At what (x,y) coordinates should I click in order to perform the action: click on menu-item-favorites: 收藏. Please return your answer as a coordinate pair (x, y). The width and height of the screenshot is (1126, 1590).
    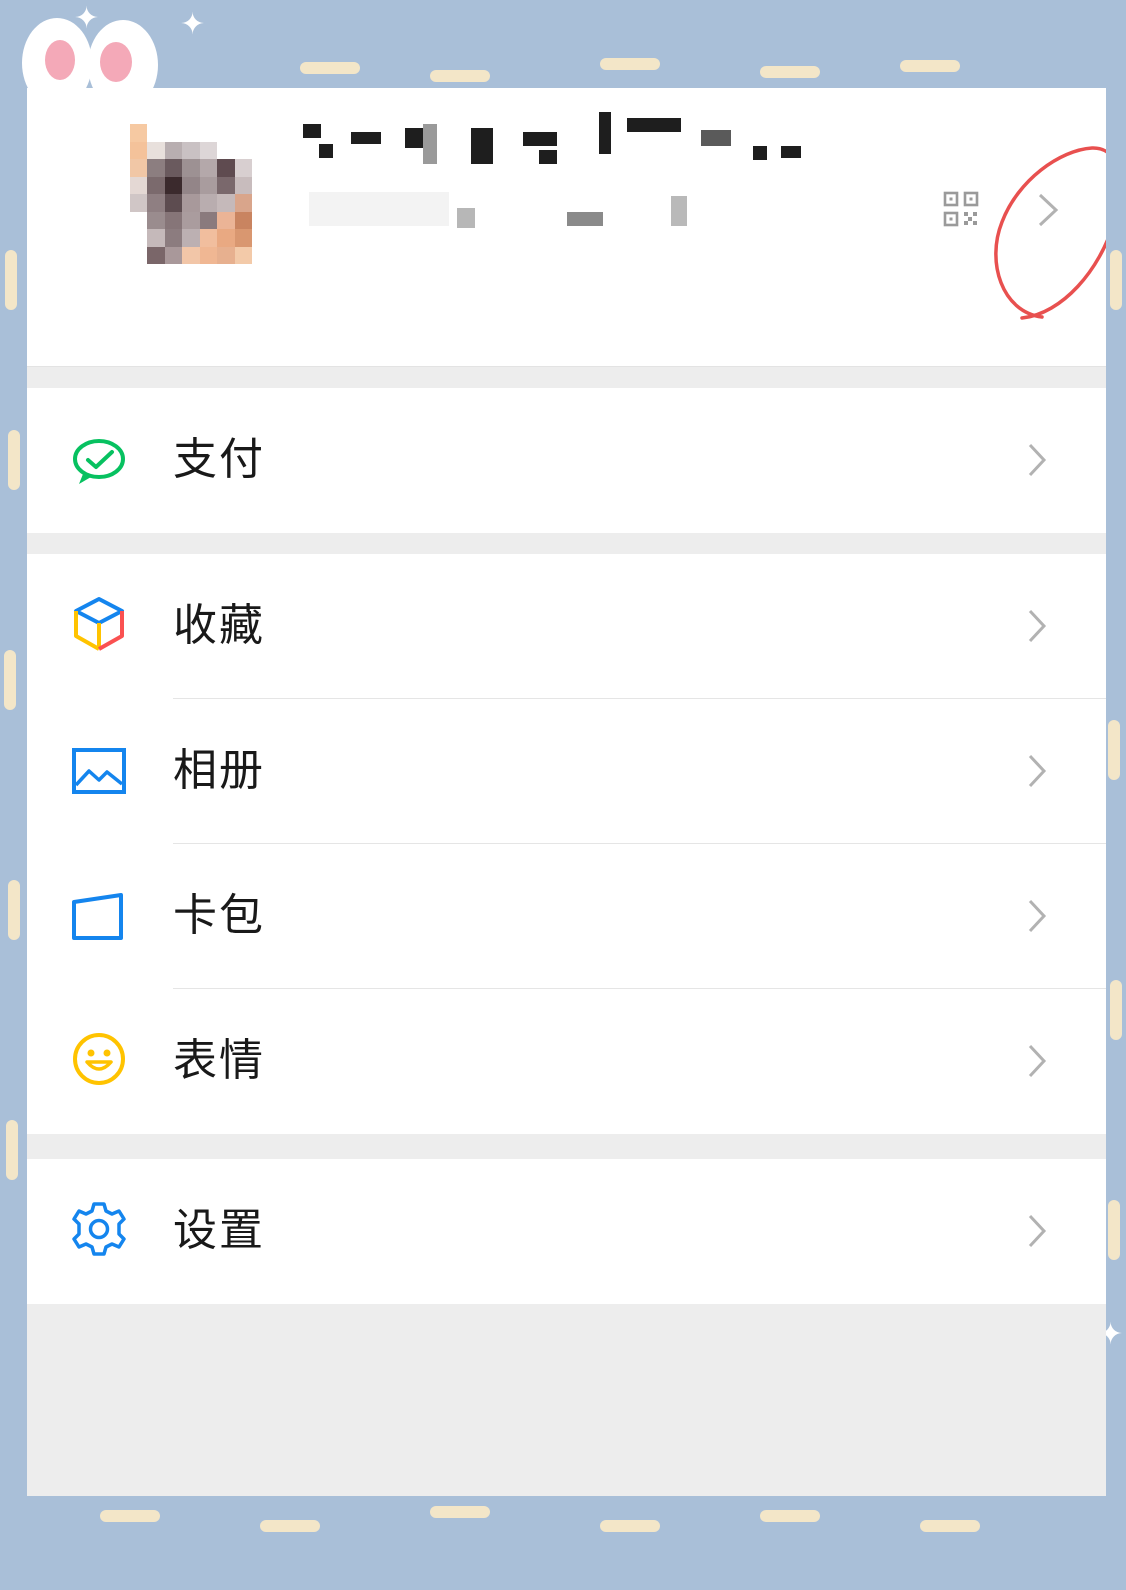
    Looking at the image, I should click on (566, 626).